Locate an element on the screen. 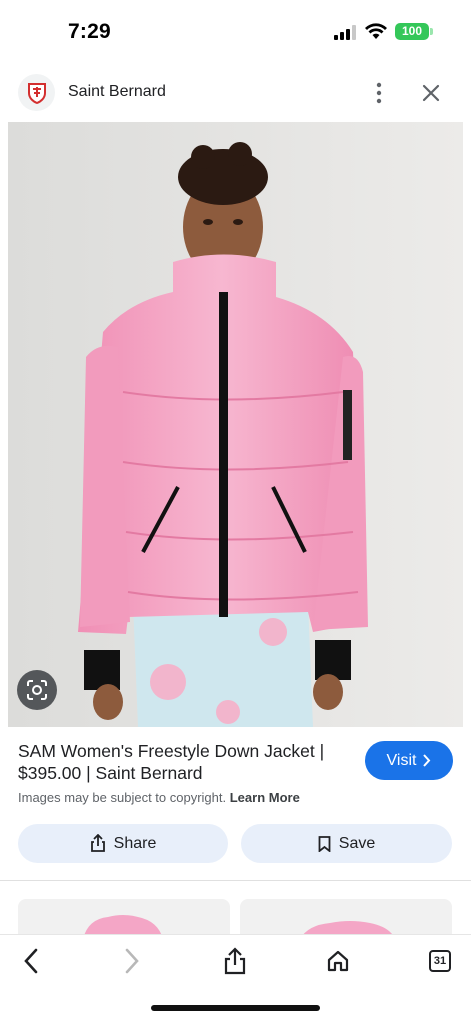  save-button: Save is located at coordinates (346, 843).